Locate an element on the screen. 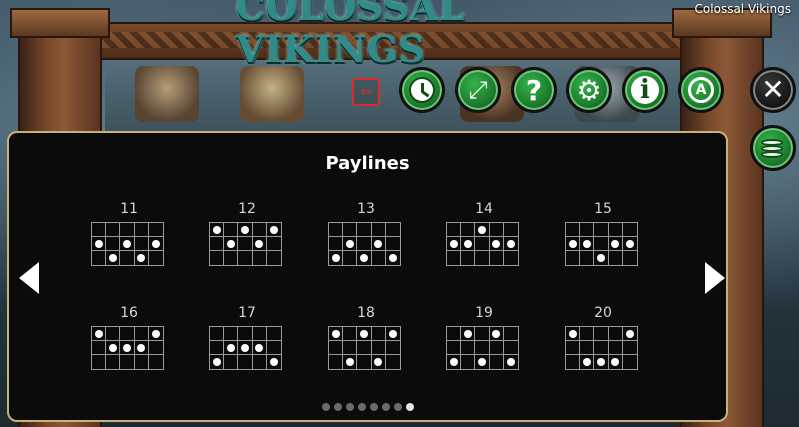  info-icon: i is located at coordinates (645, 90).